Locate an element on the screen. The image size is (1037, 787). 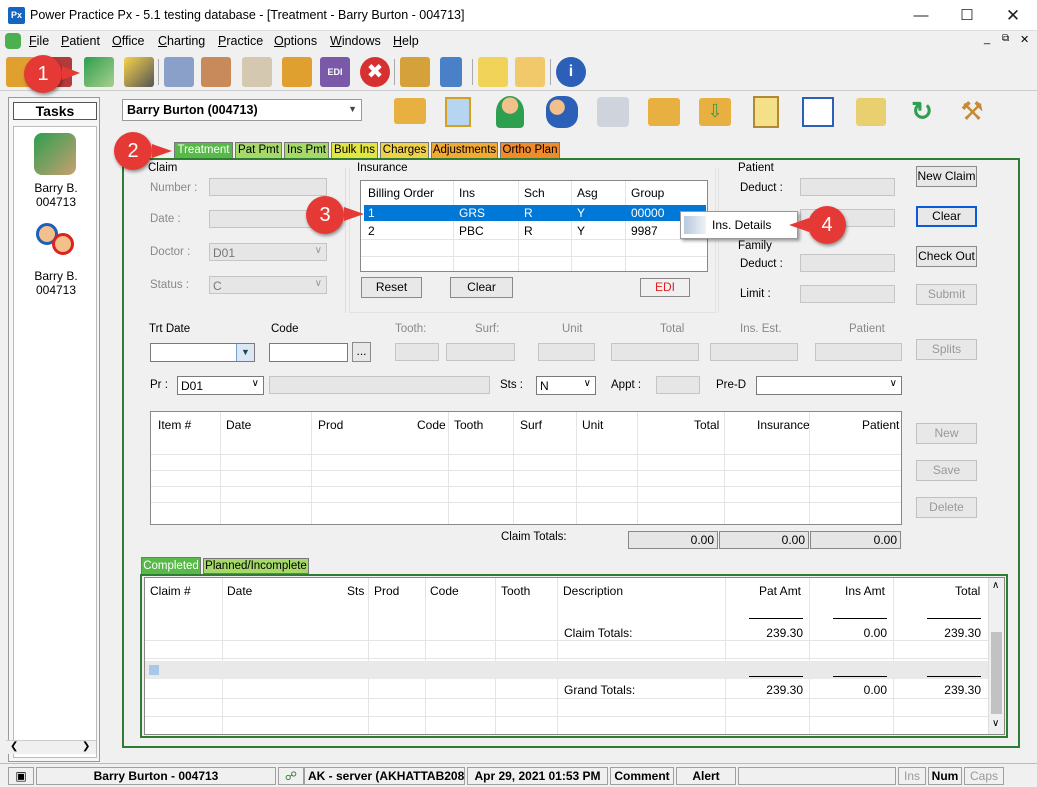
code-input is located at coordinates (308, 352).